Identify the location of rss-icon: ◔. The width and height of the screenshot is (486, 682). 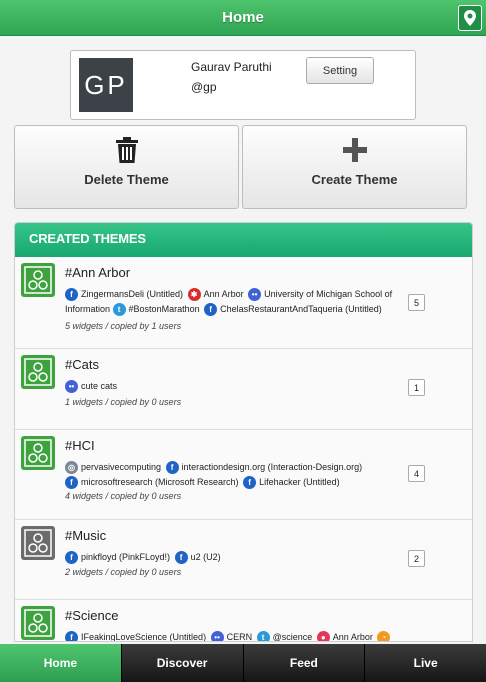
(384, 636).